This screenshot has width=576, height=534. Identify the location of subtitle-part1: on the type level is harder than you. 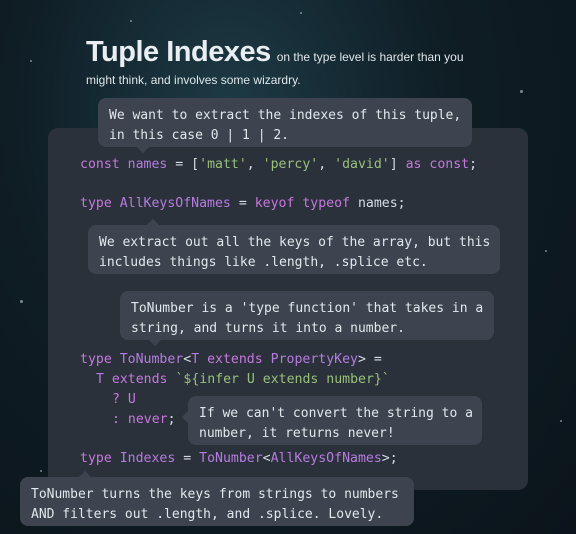
(370, 57).